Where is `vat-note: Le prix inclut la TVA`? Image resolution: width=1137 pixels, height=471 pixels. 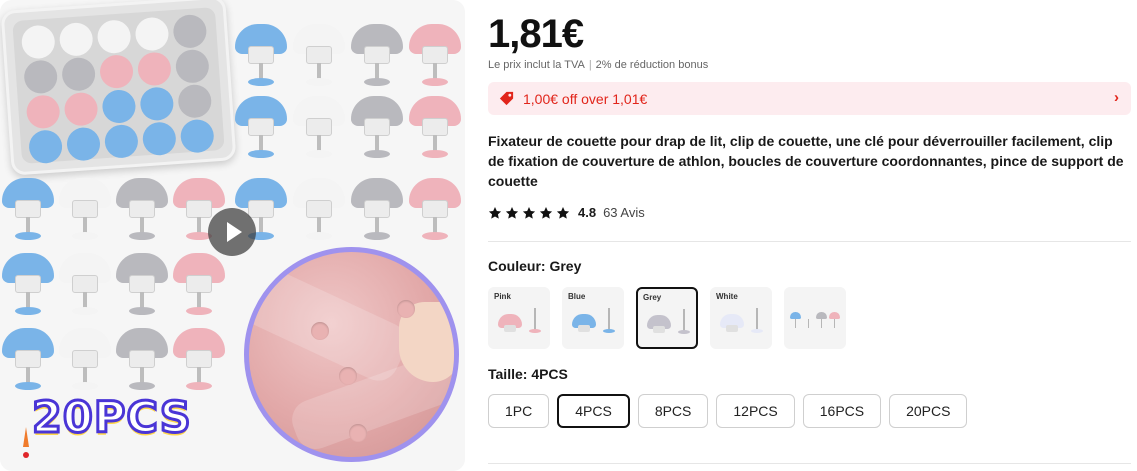
vat-note: Le prix inclut la TVA is located at coordinates (536, 65).